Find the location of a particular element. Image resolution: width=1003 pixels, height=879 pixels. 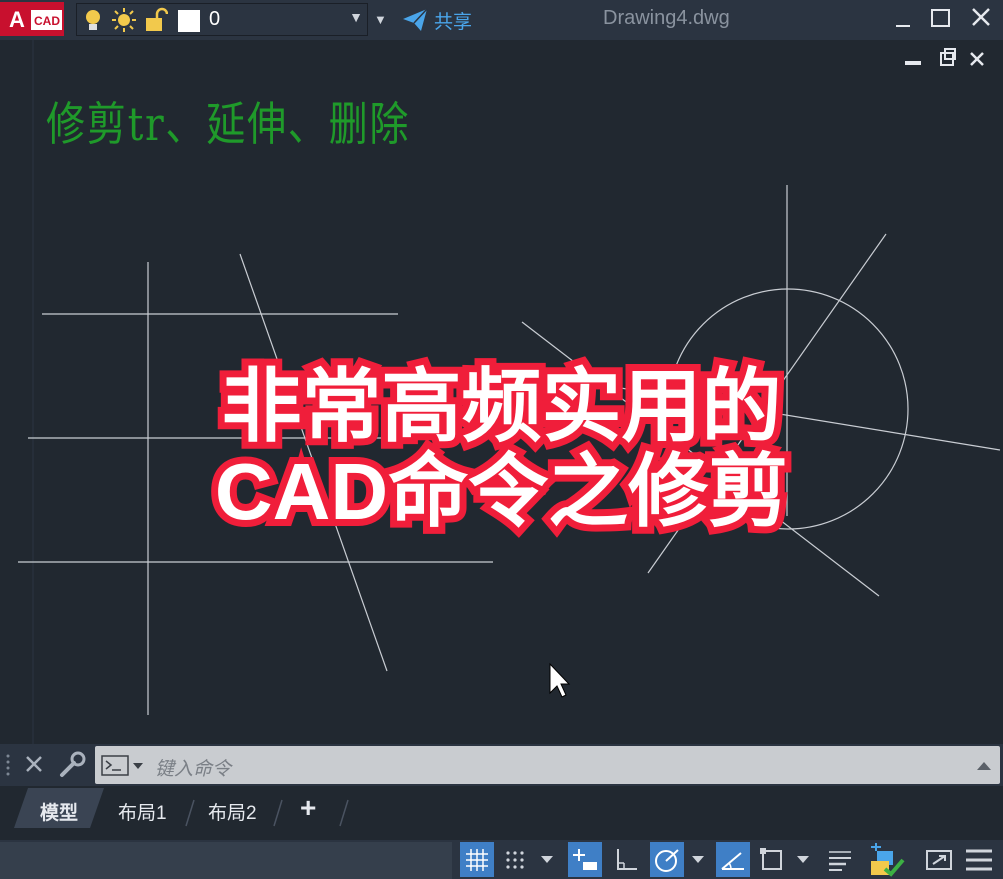

overlay-line1-text: 非常高频实用的 is located at coordinates (502, 407).